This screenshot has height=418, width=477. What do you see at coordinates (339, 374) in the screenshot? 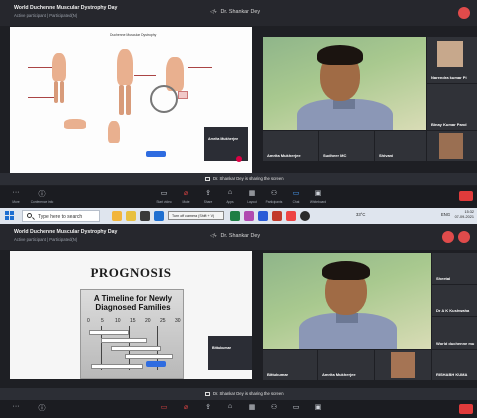
I see `participant-name: Amrita Mukherjee` at bounding box center [339, 374].